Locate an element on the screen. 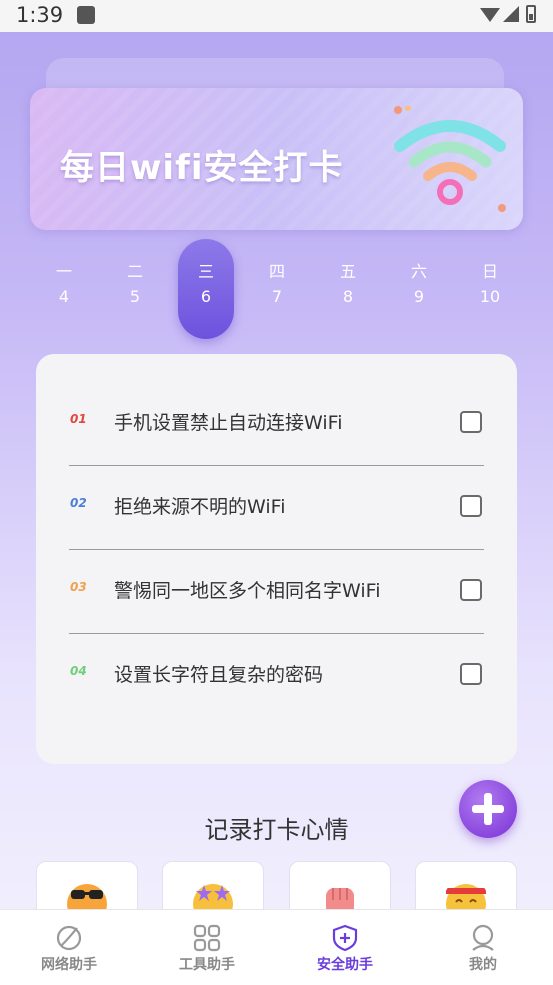  cell-signal-icon is located at coordinates (511, 14).